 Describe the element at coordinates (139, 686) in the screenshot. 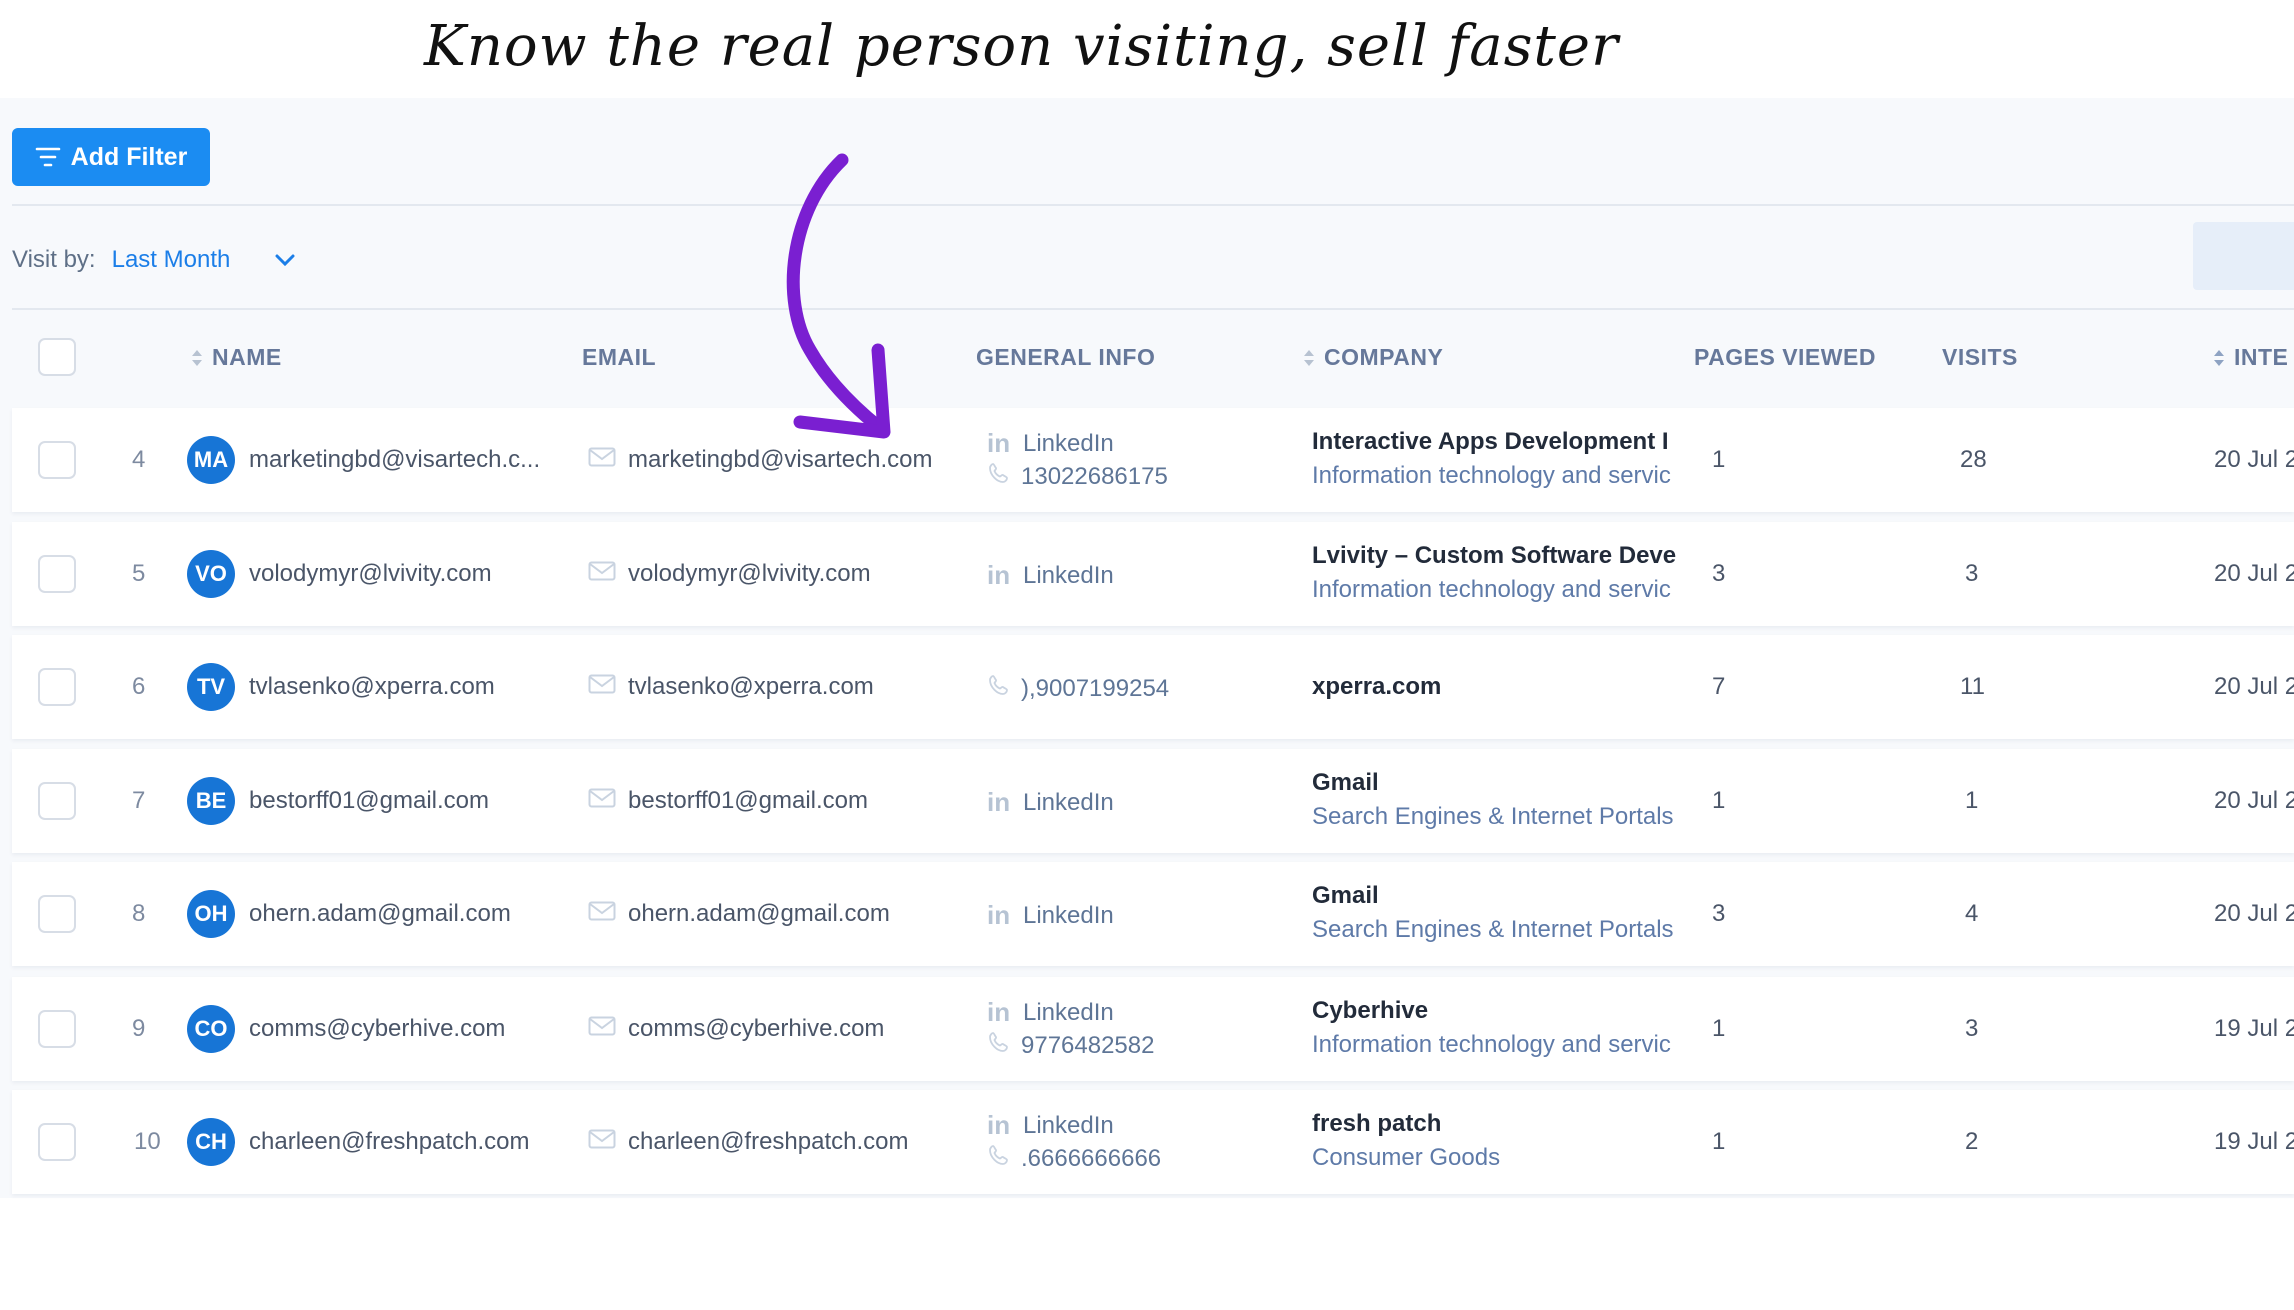

I see `row-number: 6` at that location.